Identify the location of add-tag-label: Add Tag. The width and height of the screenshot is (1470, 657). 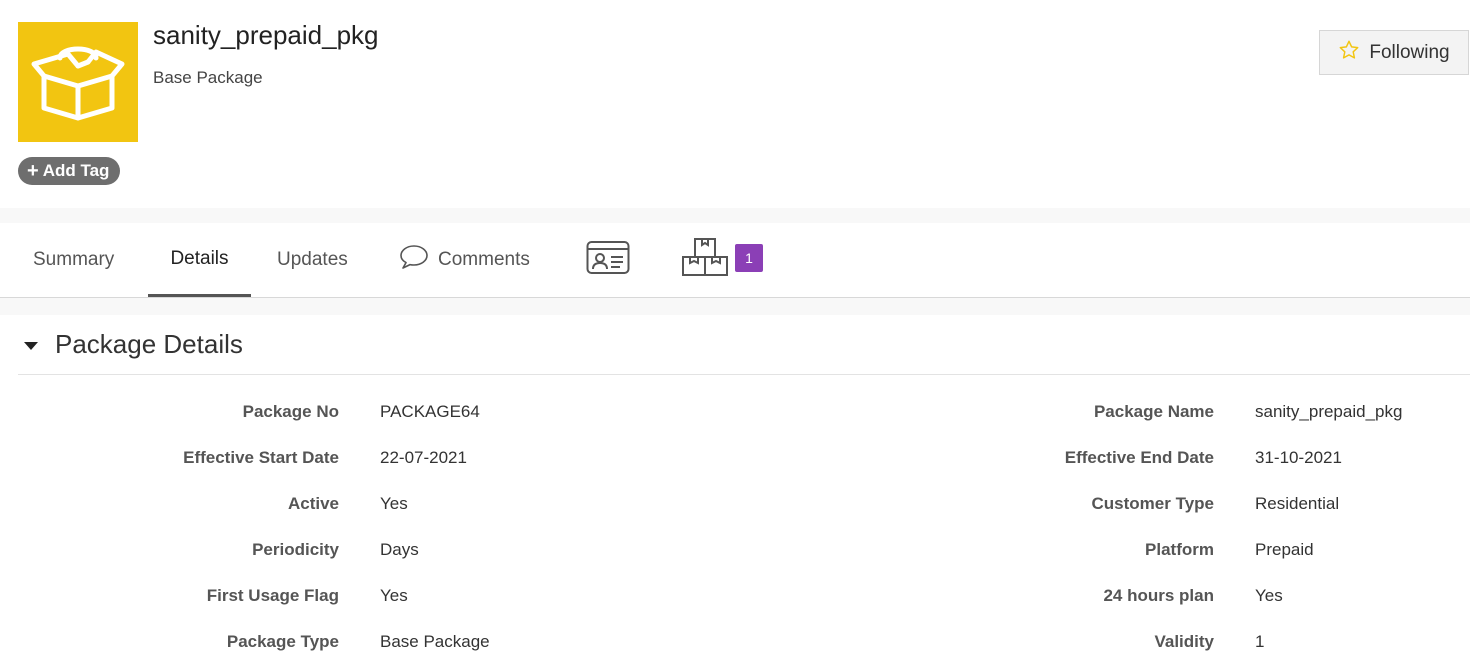
(76, 170).